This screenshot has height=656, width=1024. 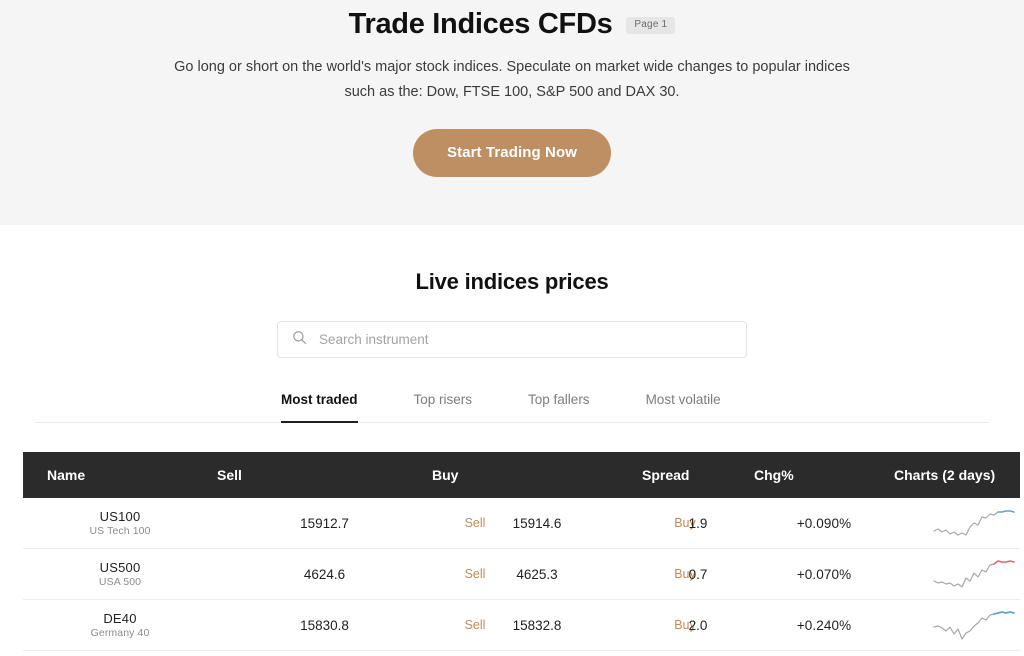 I want to click on column-header-chg: Chg%, so click(x=824, y=475).